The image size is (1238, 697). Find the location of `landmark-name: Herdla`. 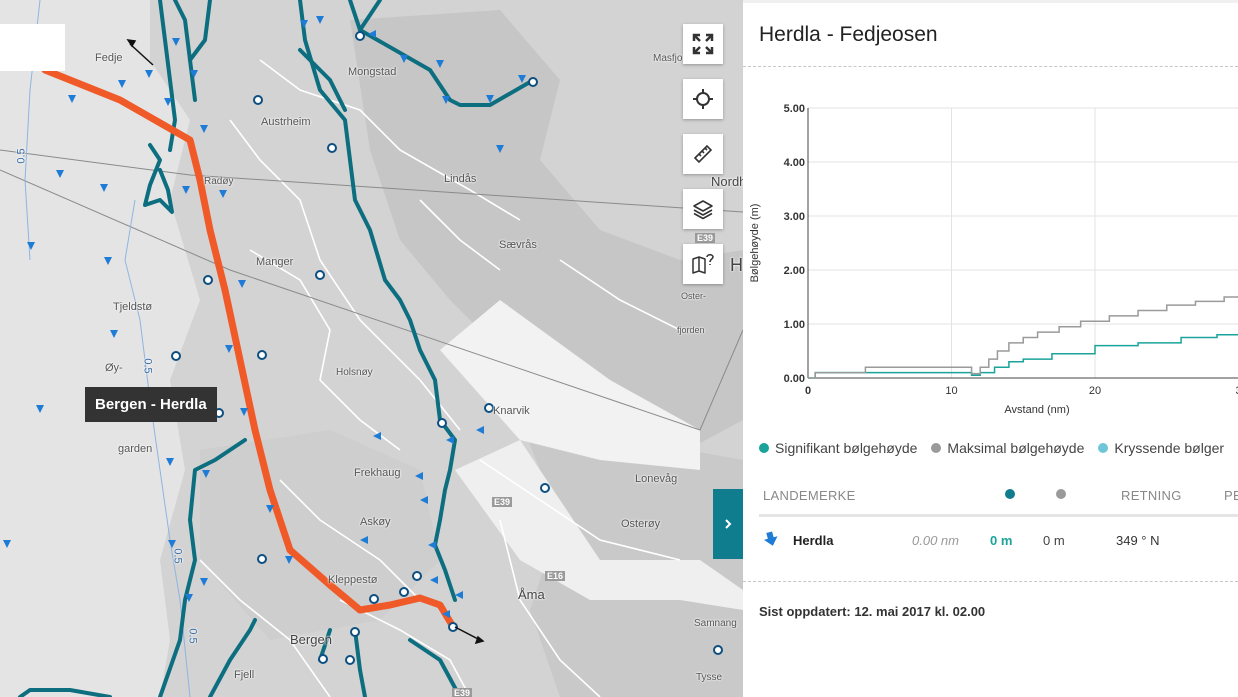

landmark-name: Herdla is located at coordinates (813, 540).